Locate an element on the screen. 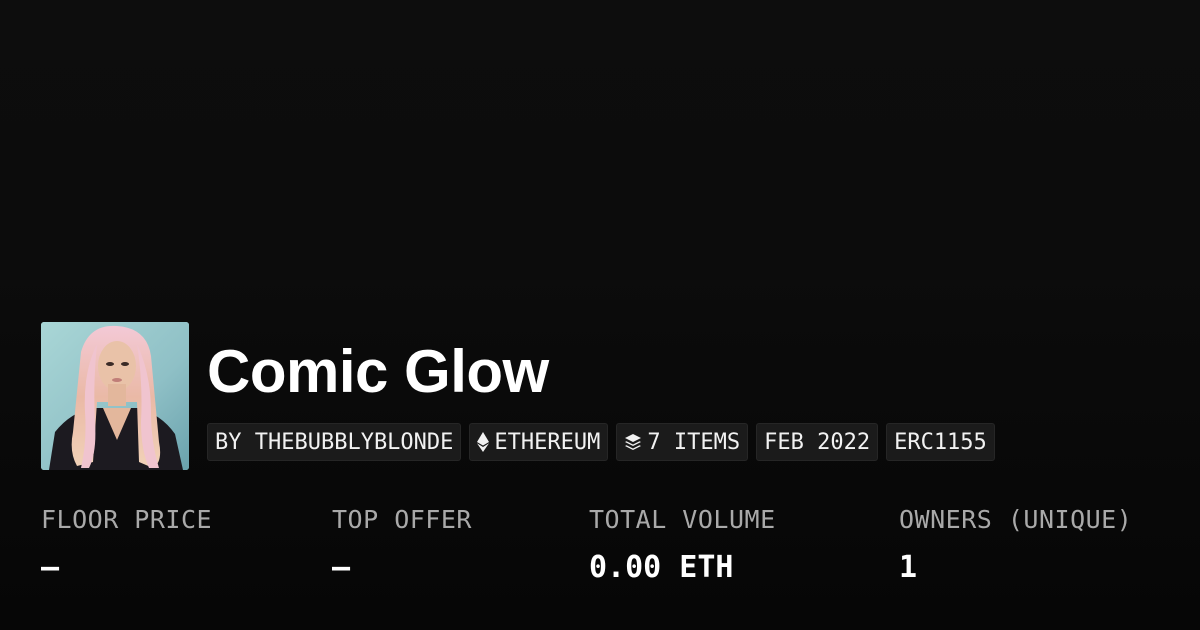 The height and width of the screenshot is (630, 1200). items-tag-label: 7 ITEMS is located at coordinates (694, 442).